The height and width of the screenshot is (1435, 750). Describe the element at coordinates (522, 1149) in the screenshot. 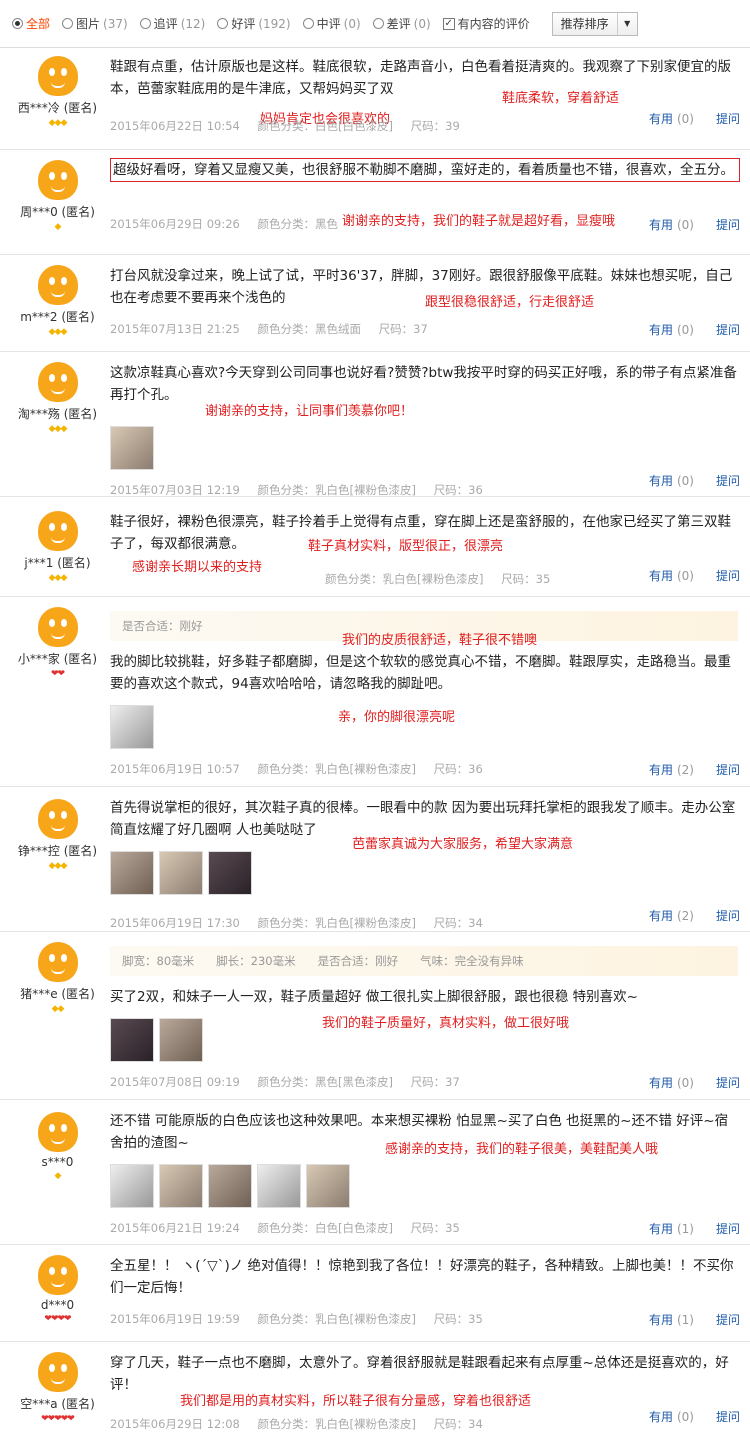

I see `seller-annotation: 感谢亲的支持，我们的鞋子很美，美鞋配美人哦` at that location.